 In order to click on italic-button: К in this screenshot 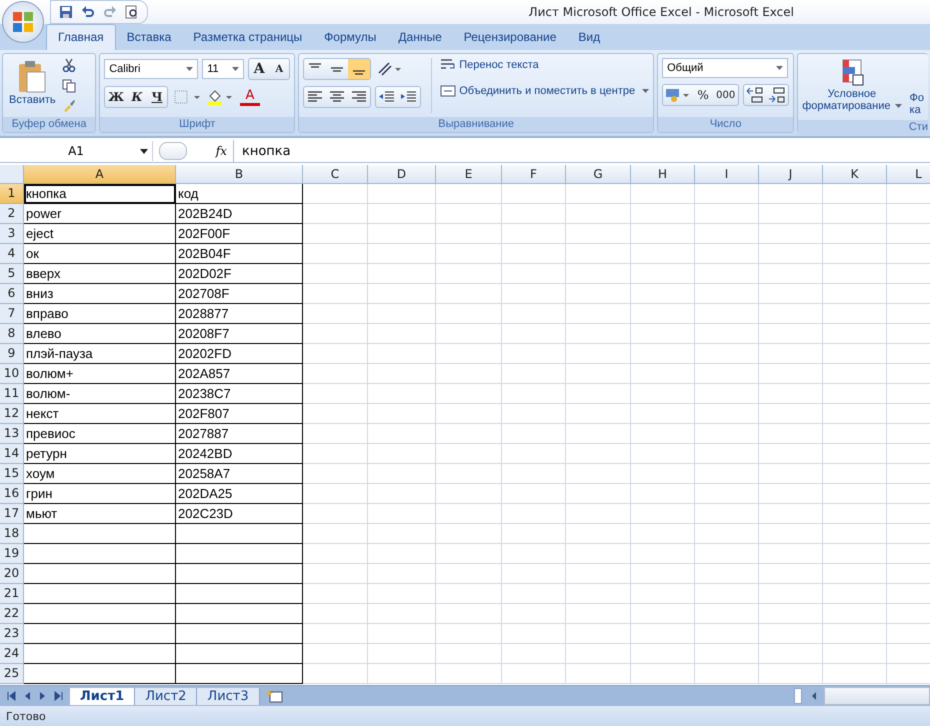, I will do `click(136, 97)`.